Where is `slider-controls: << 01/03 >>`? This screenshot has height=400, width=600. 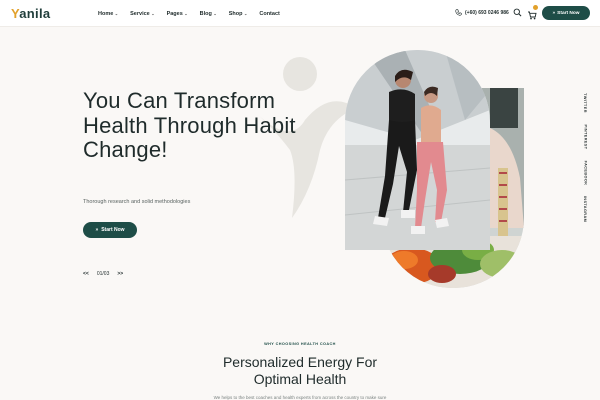 slider-controls: << 01/03 >> is located at coordinates (103, 274).